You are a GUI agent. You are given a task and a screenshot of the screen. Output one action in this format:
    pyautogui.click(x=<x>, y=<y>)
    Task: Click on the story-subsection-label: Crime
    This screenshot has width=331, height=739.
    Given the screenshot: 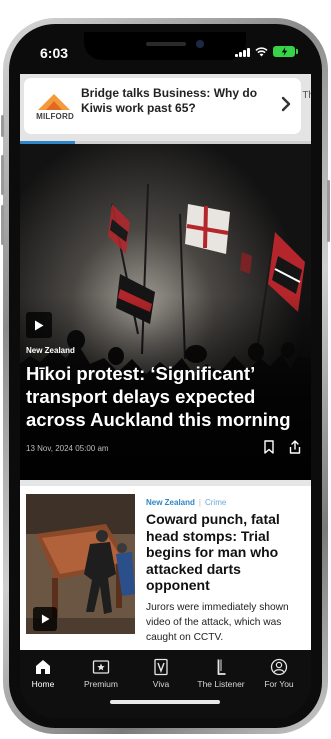 What is the action you would take?
    pyautogui.click(x=215, y=502)
    